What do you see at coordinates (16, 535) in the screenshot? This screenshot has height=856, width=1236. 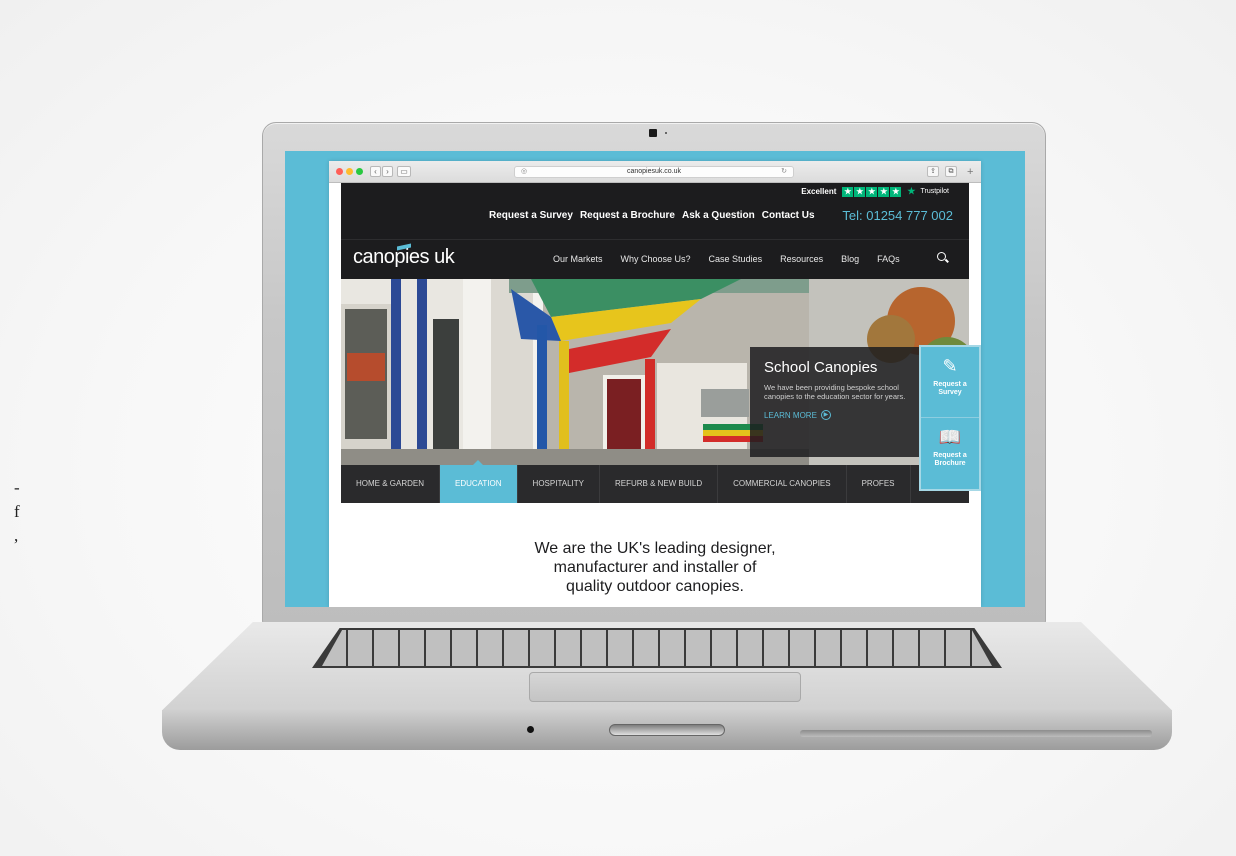 I see `cropped-text-line: ,` at bounding box center [16, 535].